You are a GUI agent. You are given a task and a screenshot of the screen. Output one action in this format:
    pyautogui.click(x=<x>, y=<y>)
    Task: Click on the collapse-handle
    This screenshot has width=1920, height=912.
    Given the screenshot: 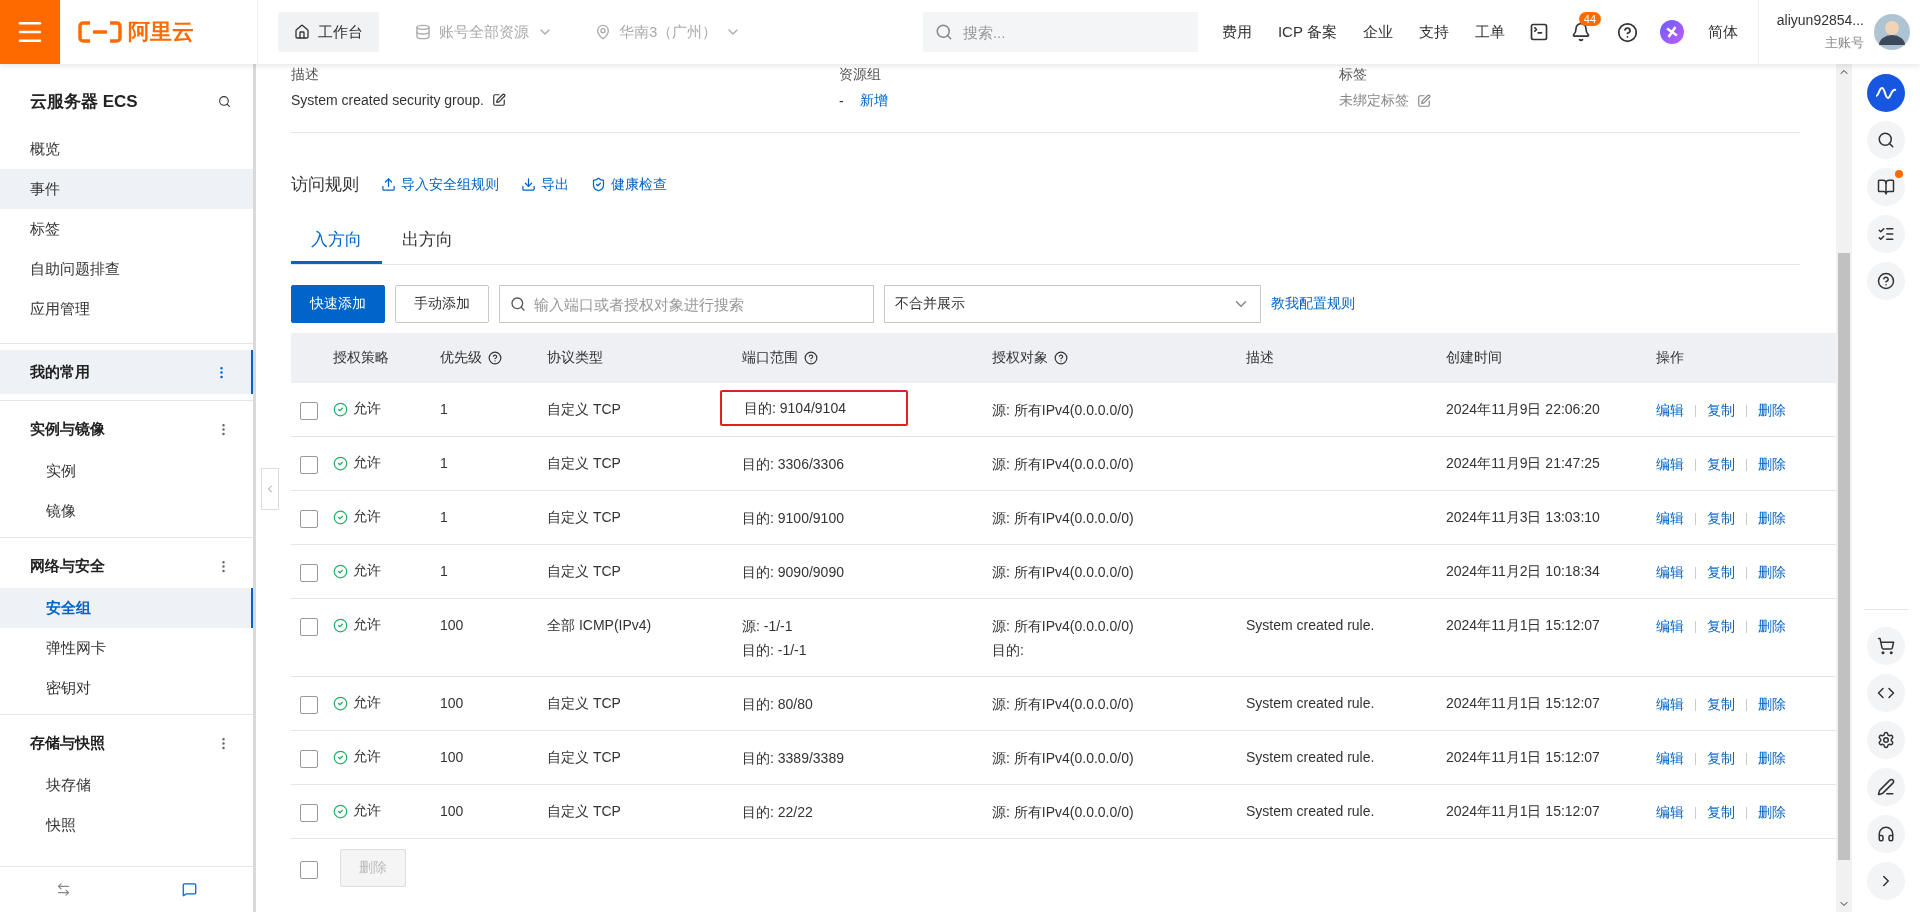 What is the action you would take?
    pyautogui.click(x=270, y=489)
    